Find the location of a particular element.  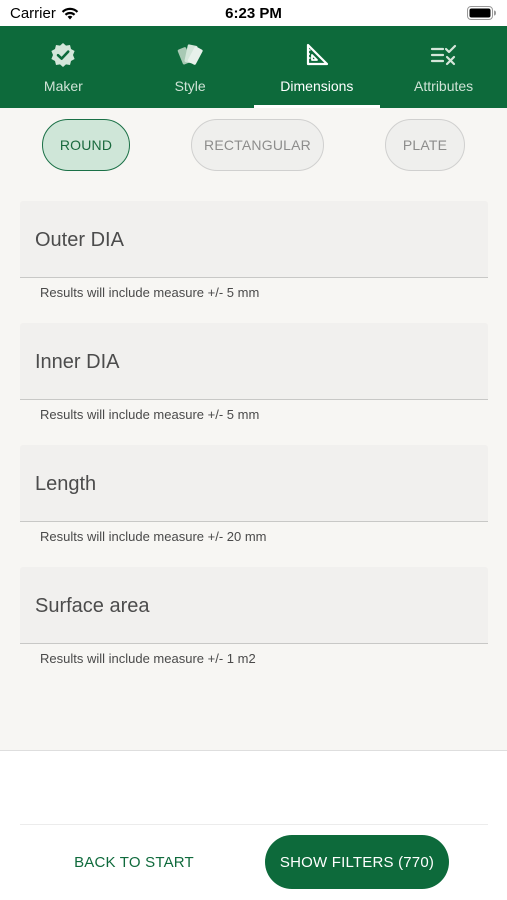

carrier-label: Carrier is located at coordinates (33, 13).